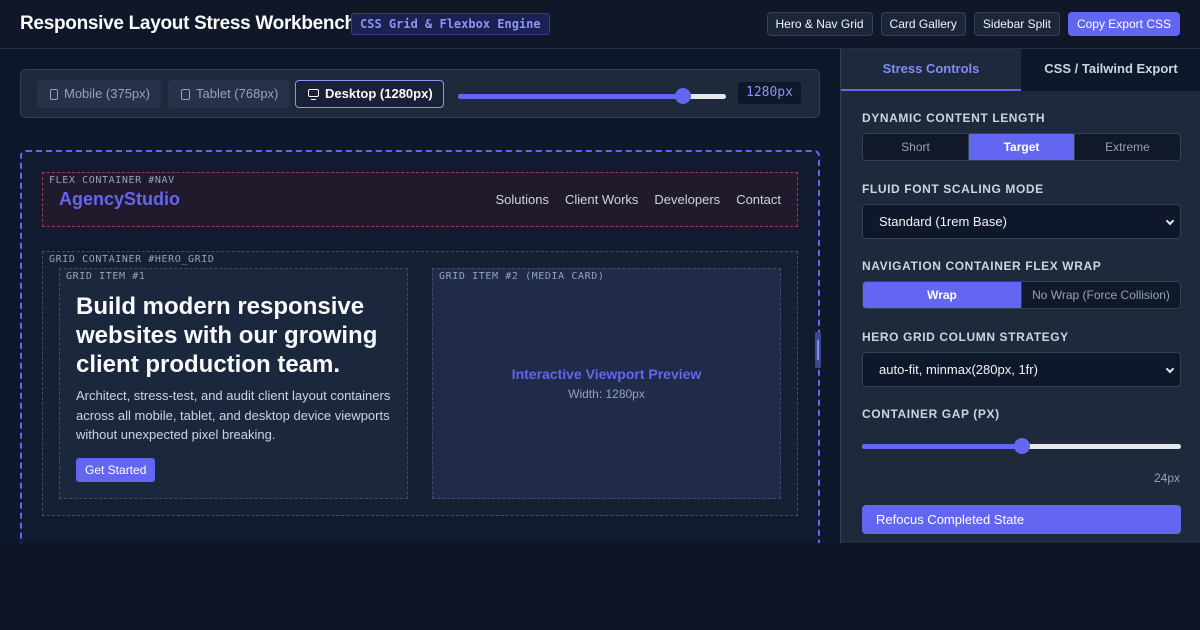  I want to click on flex-wrap-toggle: Wrap No Wrap (Force Collision), so click(1021, 295).